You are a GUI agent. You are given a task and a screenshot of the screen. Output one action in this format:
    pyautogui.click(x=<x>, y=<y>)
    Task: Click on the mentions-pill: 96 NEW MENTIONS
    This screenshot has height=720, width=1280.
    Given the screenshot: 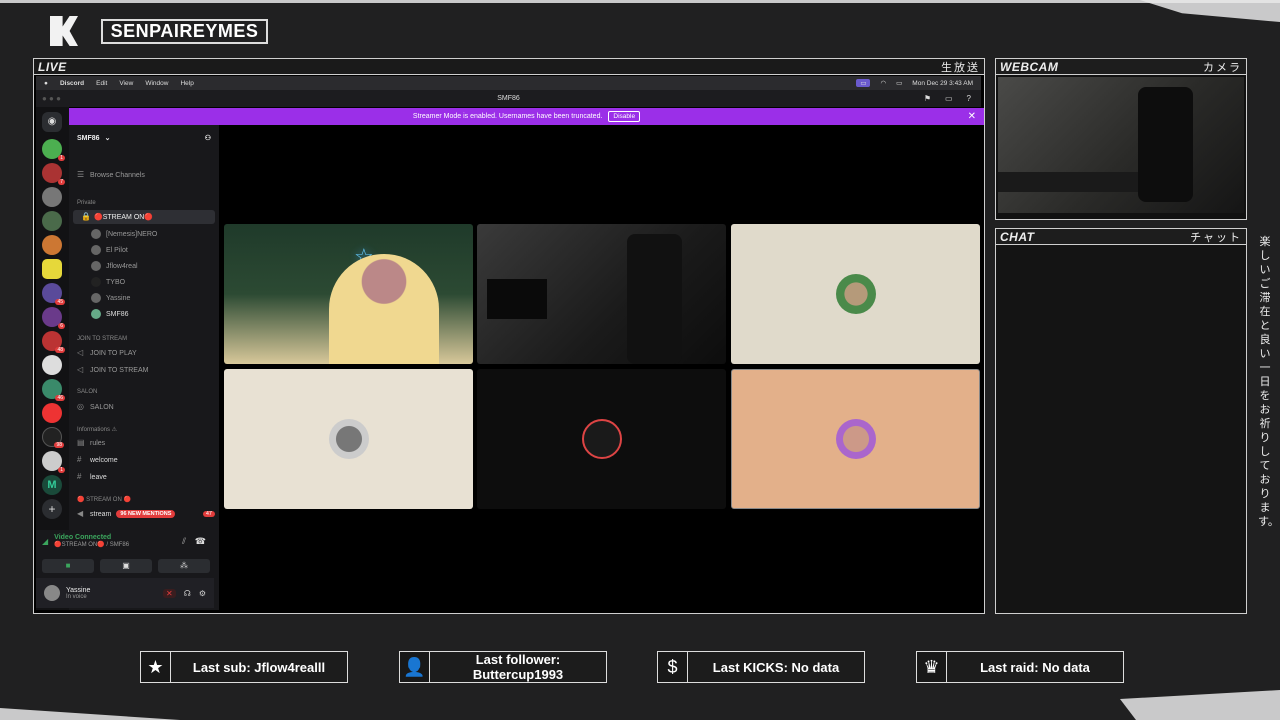 What is the action you would take?
    pyautogui.click(x=146, y=514)
    